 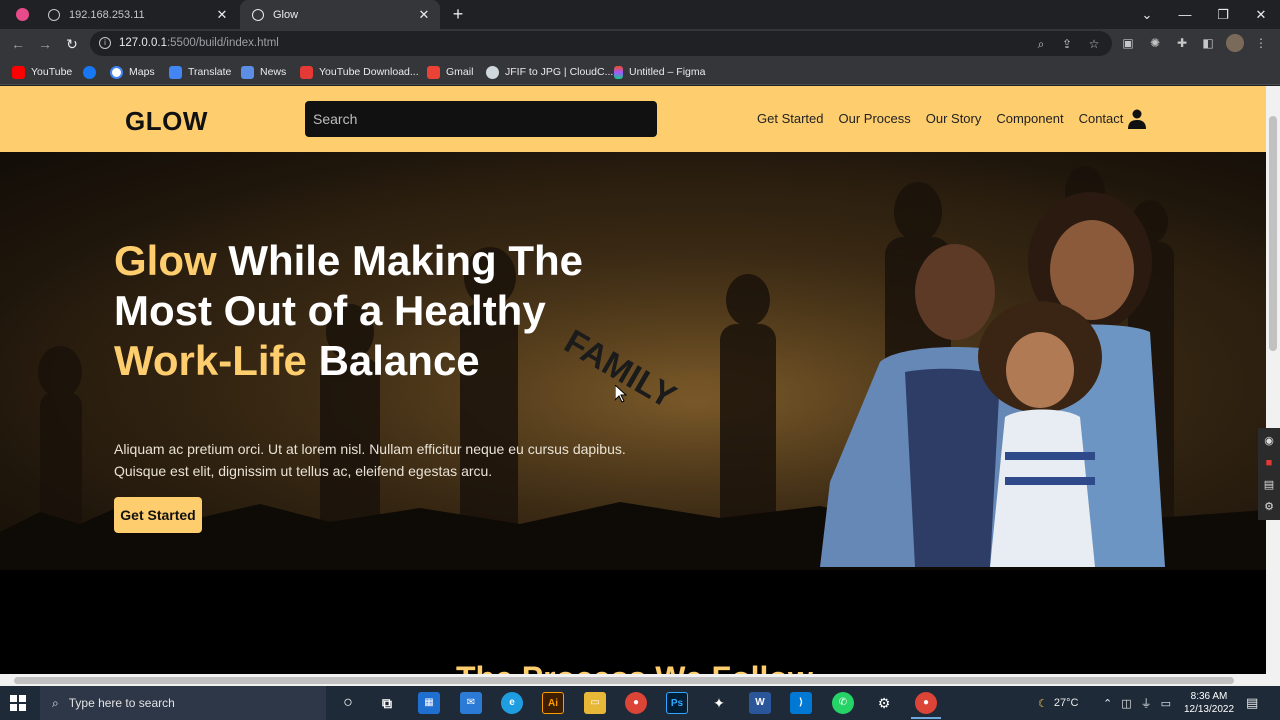 I want to click on search-icon: ⌕, so click(x=55, y=702).